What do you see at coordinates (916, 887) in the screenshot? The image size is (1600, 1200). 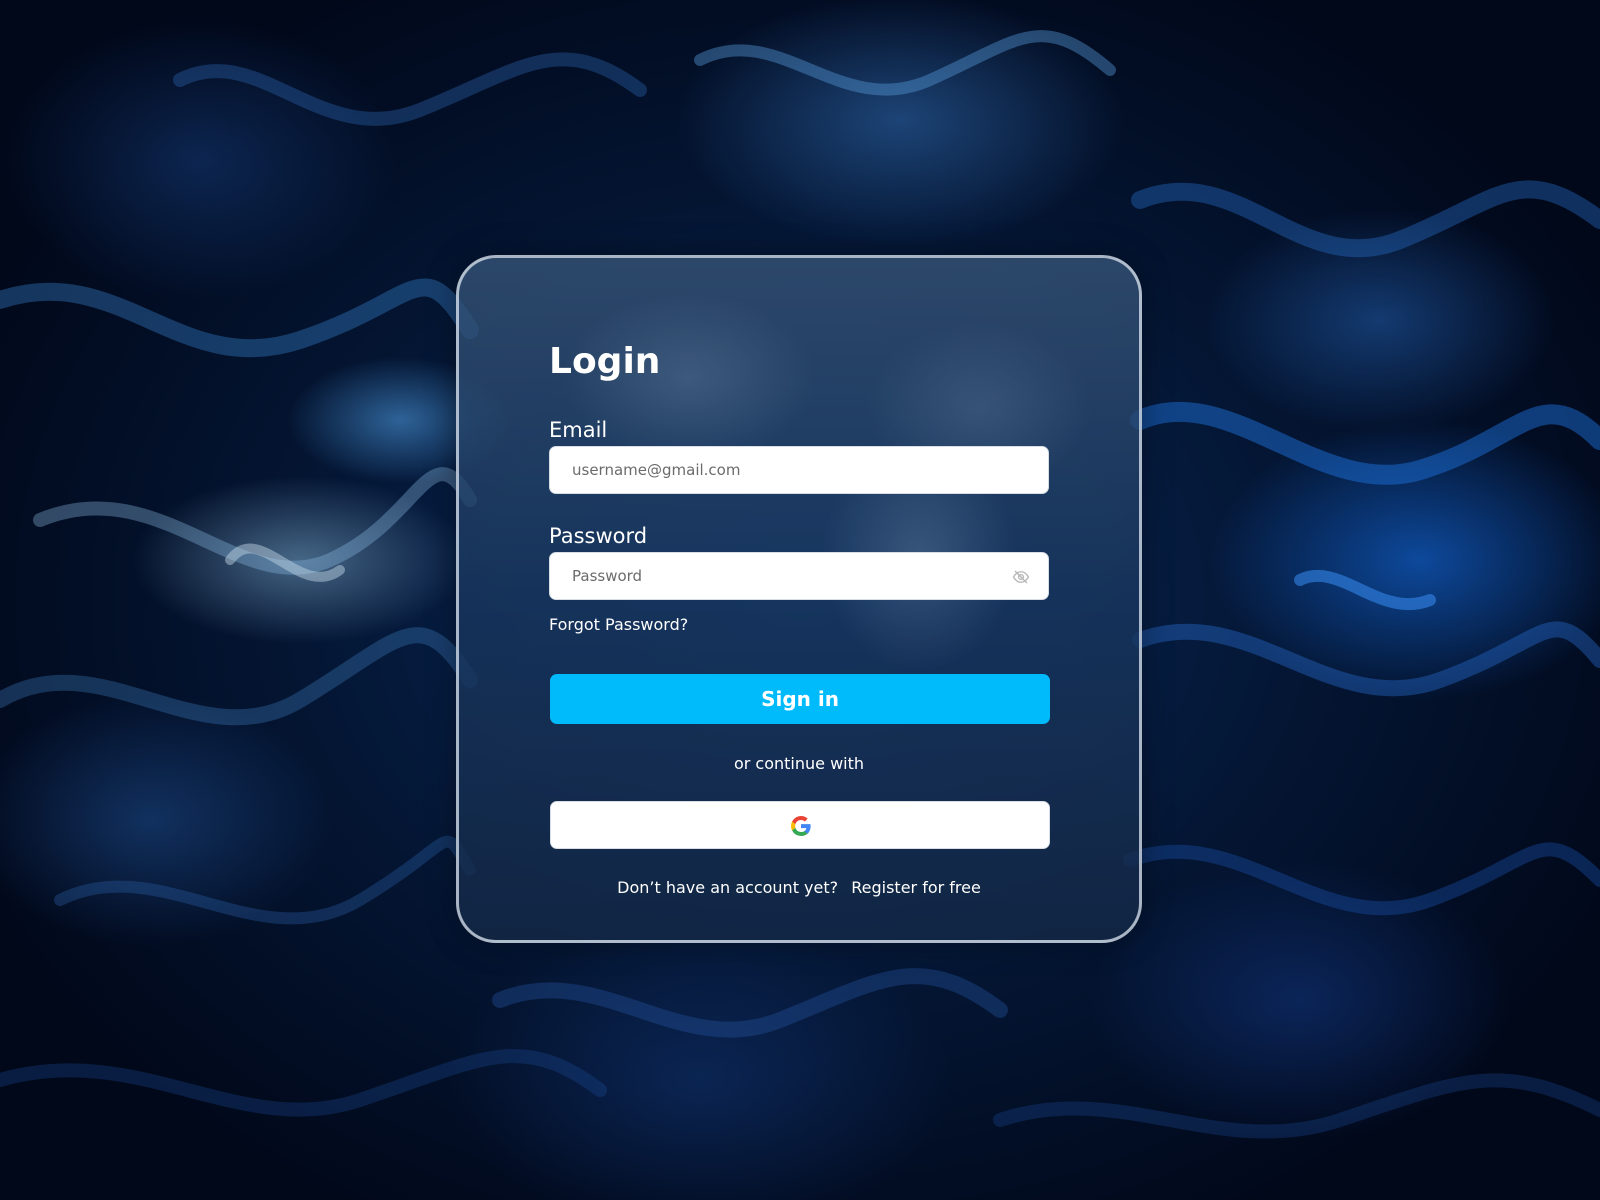 I see `register-link: Register for free` at bounding box center [916, 887].